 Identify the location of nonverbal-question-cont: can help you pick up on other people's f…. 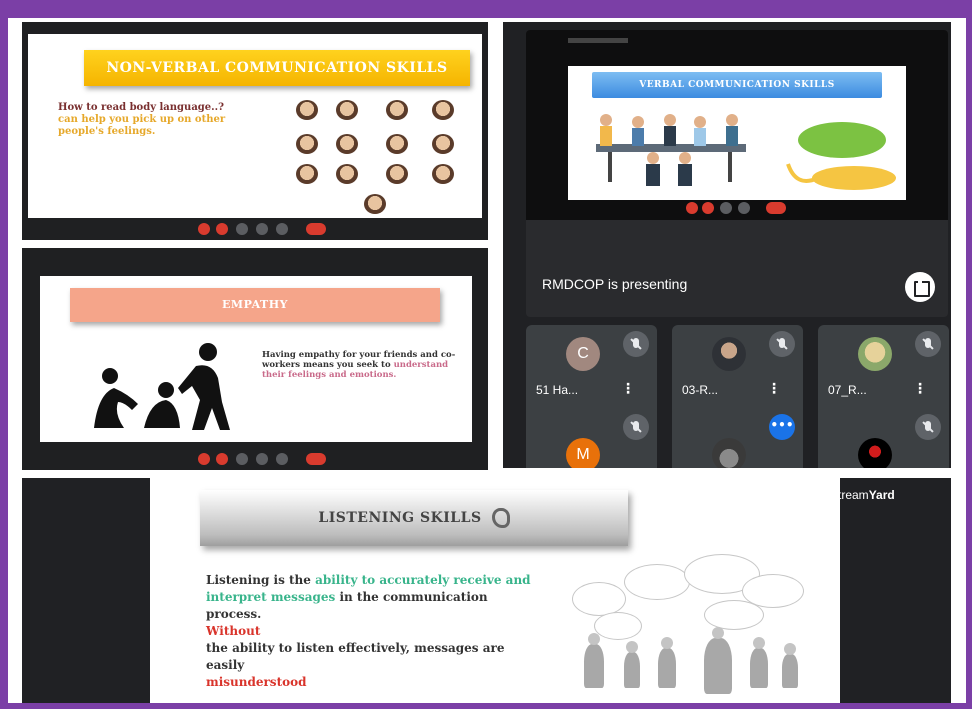
(142, 125).